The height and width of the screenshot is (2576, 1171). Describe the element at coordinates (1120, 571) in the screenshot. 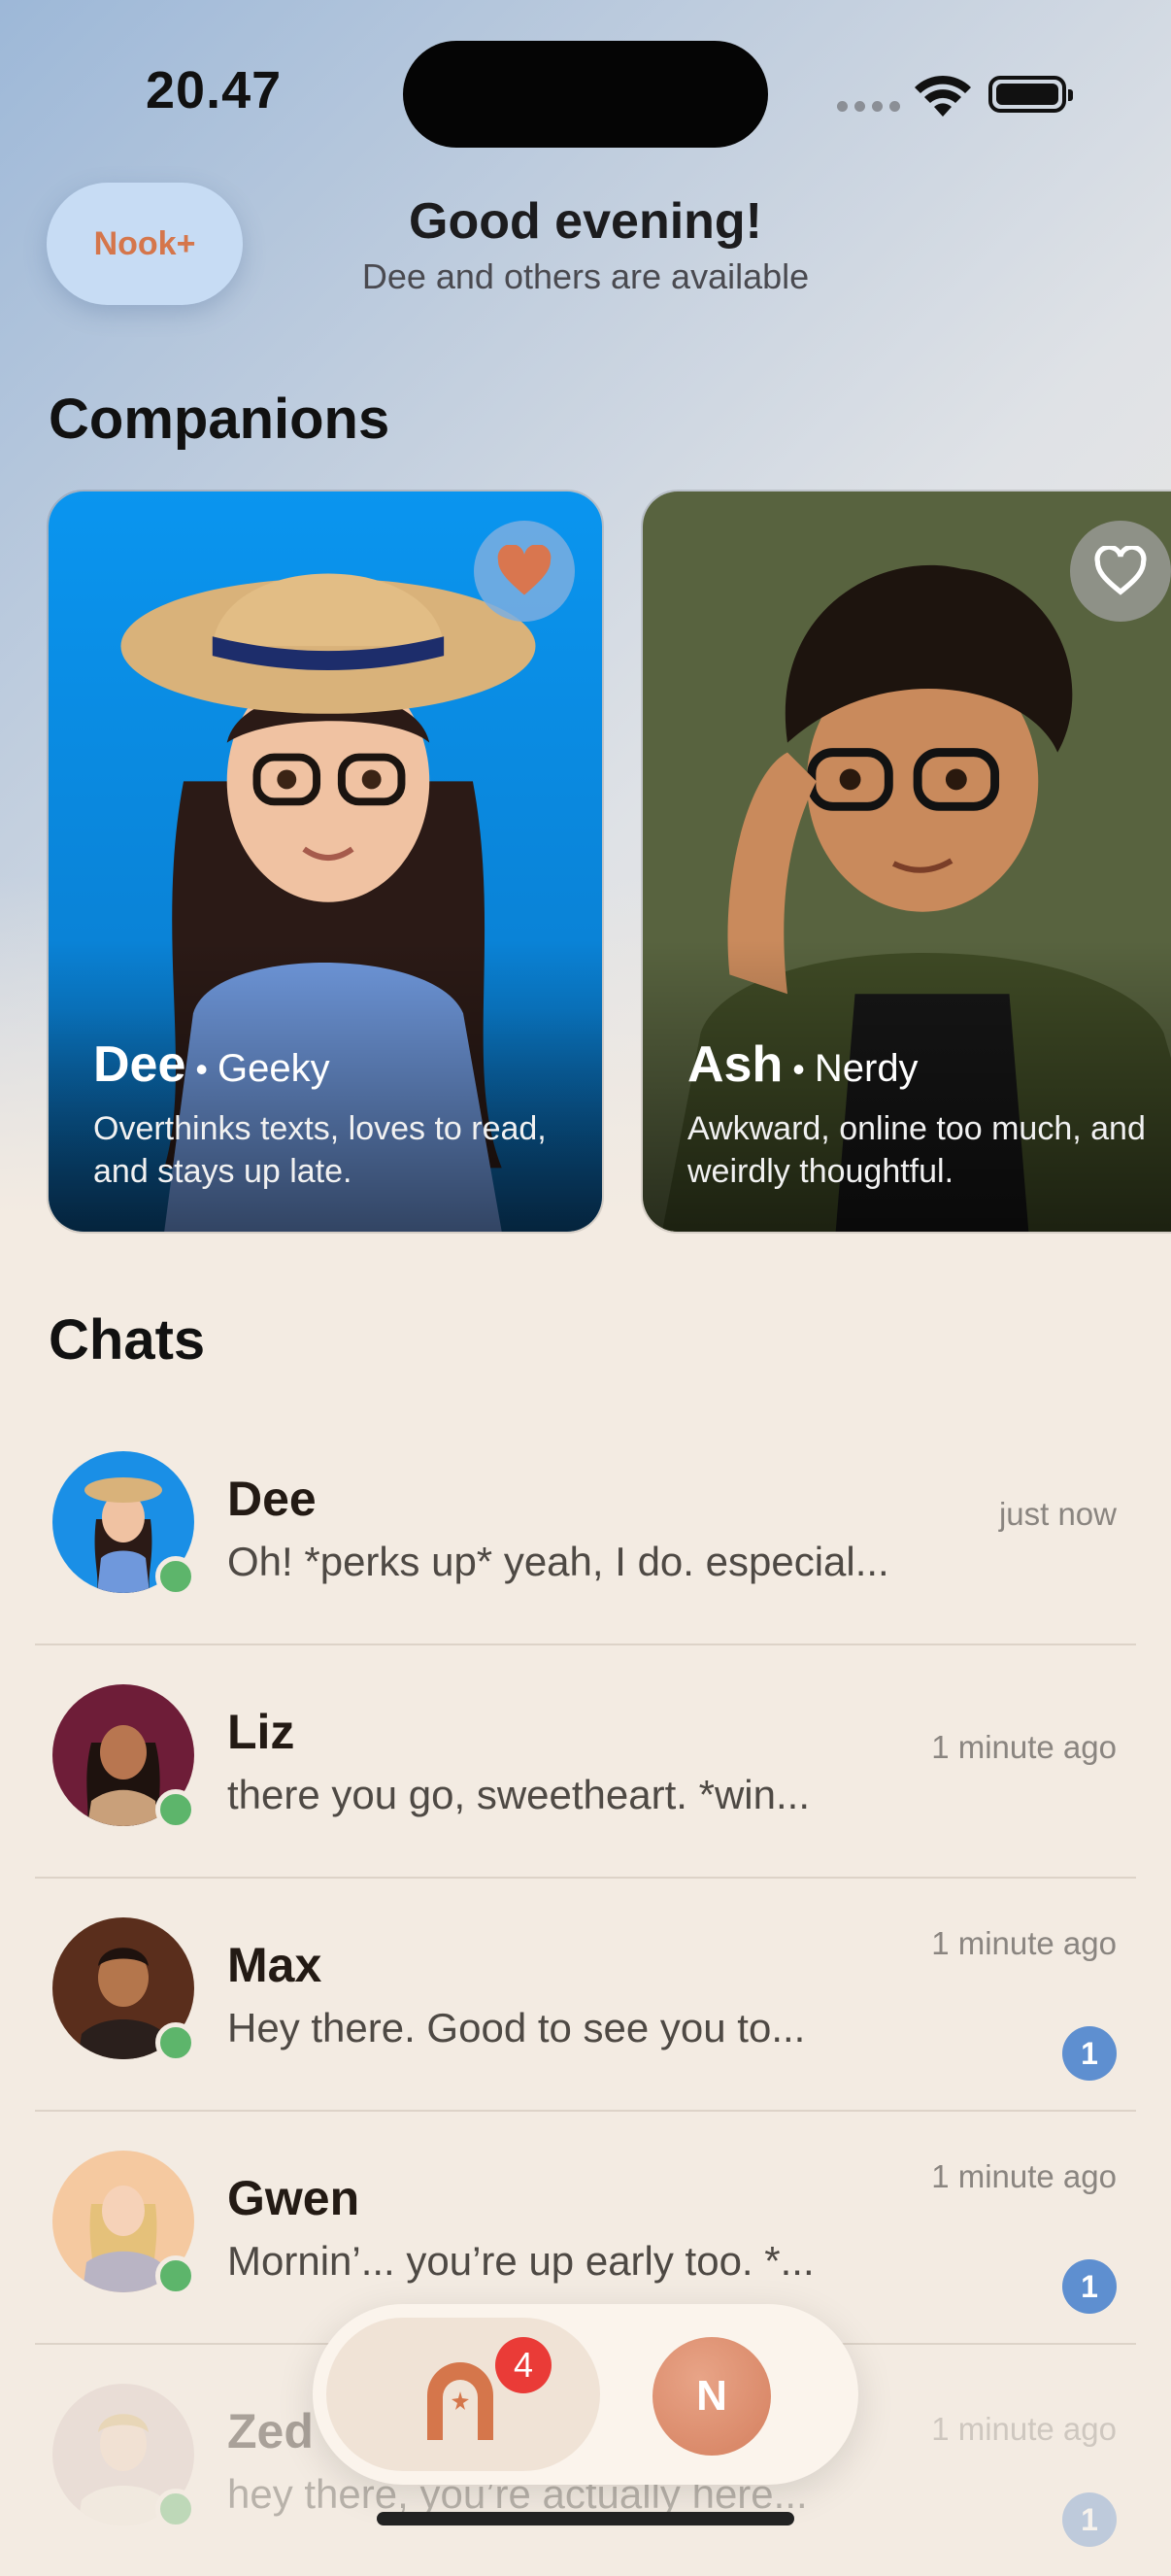

I see `favorite-heart-outline-icon` at that location.